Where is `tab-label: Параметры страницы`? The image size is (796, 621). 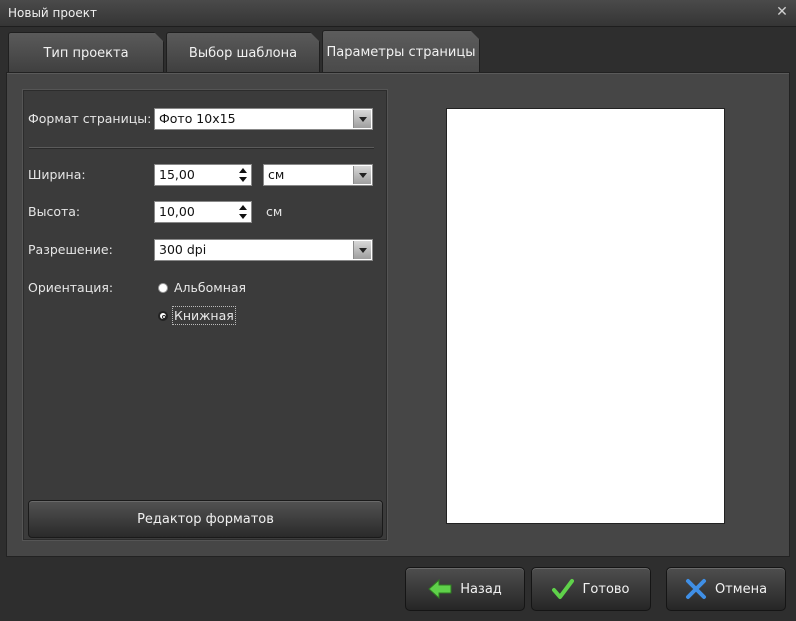
tab-label: Параметры страницы is located at coordinates (401, 52).